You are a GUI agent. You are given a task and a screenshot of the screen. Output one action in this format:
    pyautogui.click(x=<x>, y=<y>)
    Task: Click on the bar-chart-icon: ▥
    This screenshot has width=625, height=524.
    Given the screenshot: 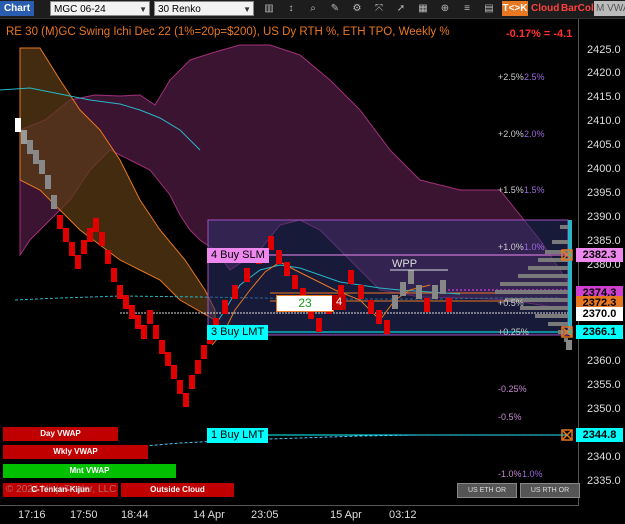 What is the action you would take?
    pyautogui.click(x=269, y=8)
    